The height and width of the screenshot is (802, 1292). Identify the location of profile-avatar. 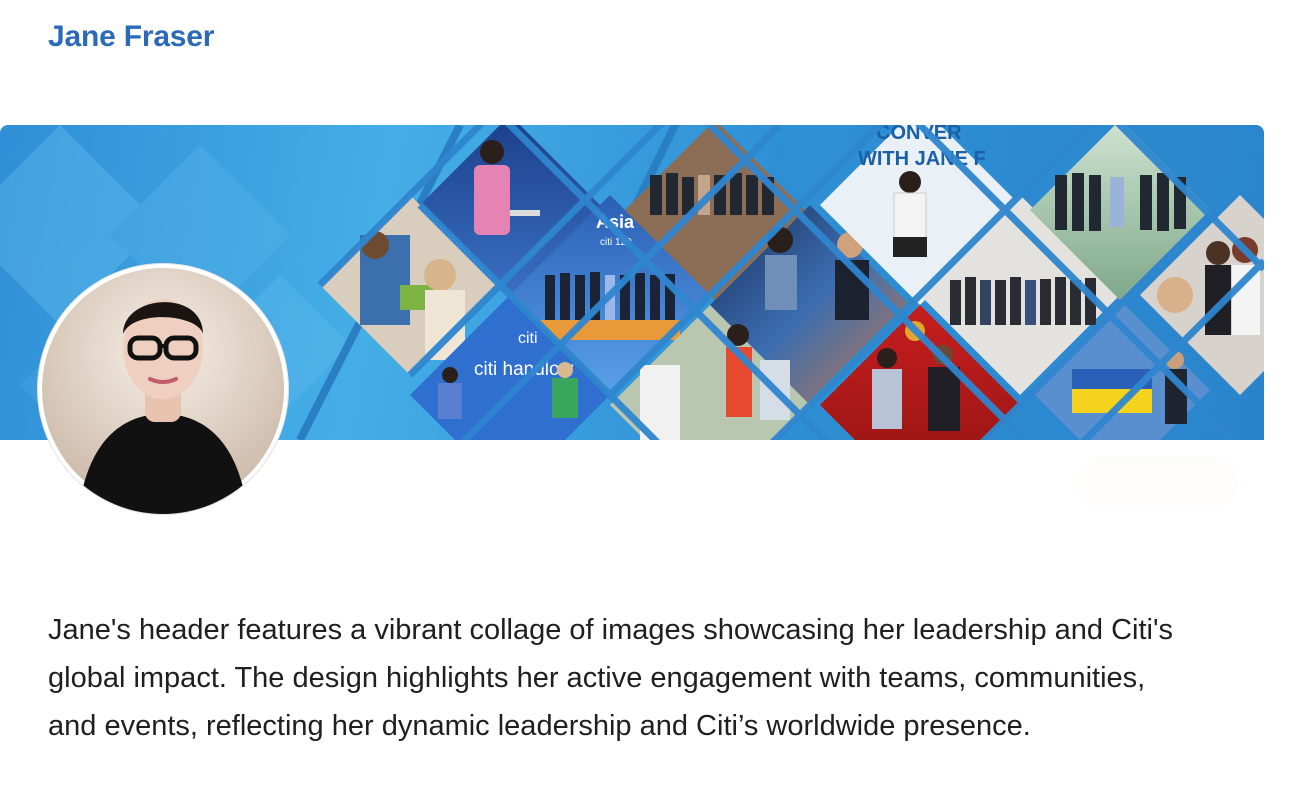
(163, 389).